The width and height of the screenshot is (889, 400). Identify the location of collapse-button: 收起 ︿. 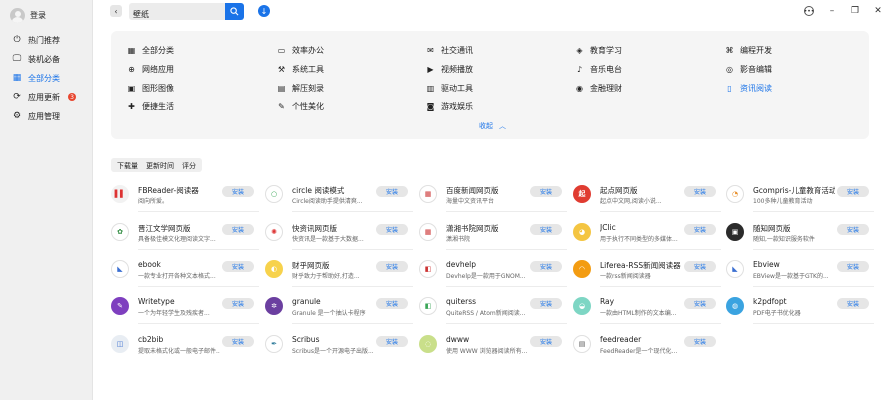
(492, 126).